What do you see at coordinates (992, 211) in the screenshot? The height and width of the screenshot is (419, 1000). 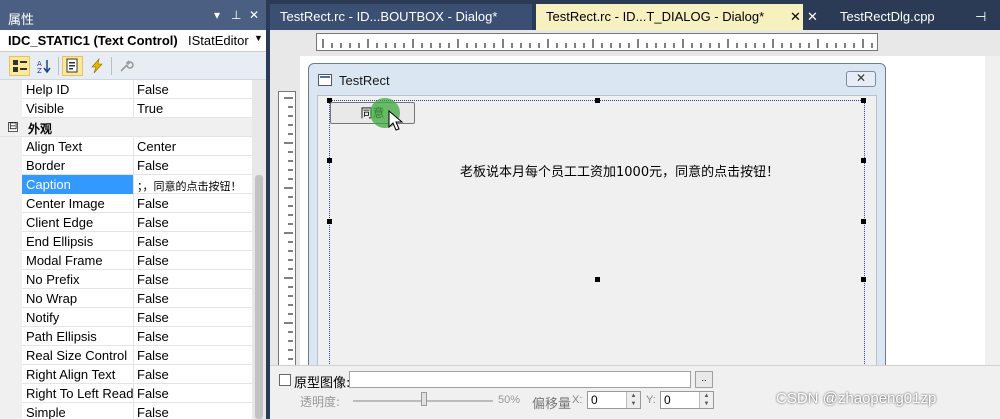 I see `designer-scrollbar` at bounding box center [992, 211].